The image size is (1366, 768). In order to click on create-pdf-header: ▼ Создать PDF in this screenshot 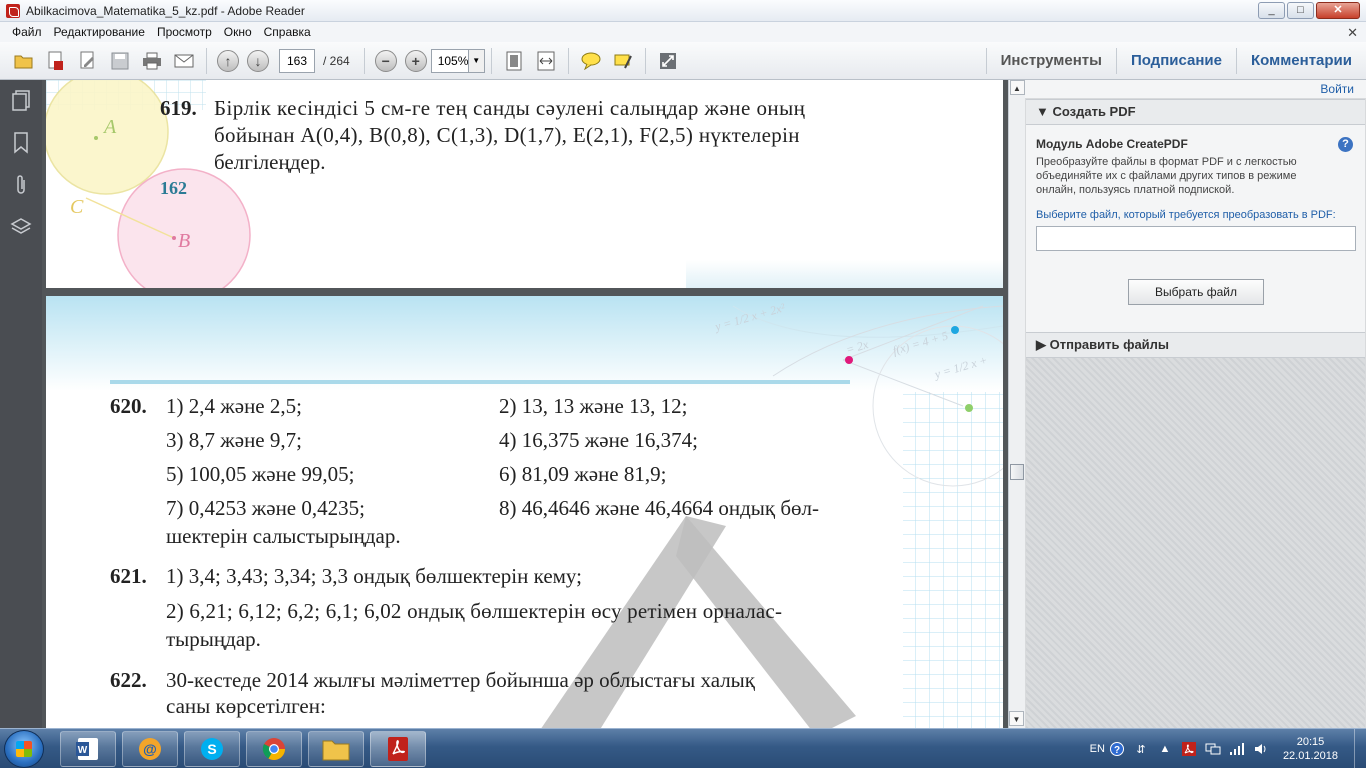, I will do `click(1195, 112)`.